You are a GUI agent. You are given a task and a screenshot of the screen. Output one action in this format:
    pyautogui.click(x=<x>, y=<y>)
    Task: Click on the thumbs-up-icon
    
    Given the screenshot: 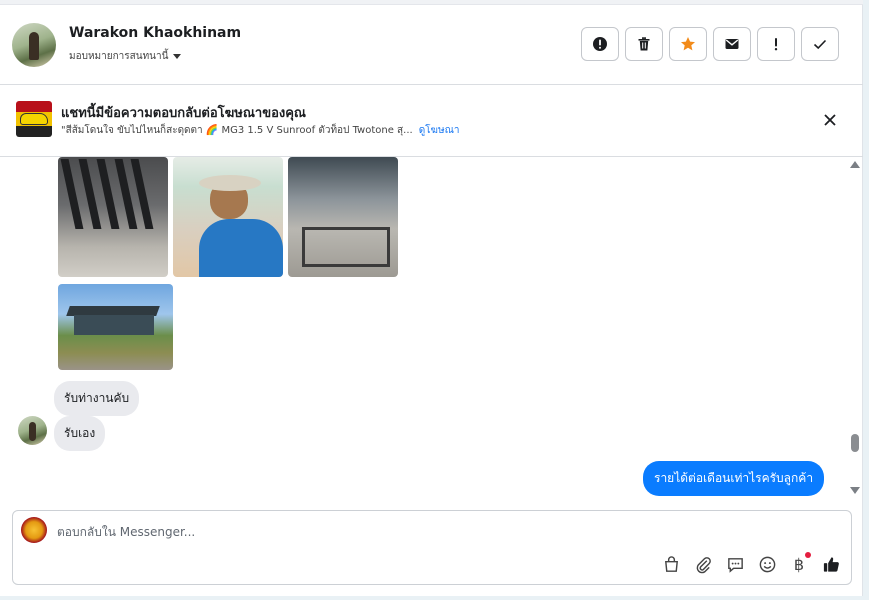 What is the action you would take?
    pyautogui.click(x=831, y=564)
    